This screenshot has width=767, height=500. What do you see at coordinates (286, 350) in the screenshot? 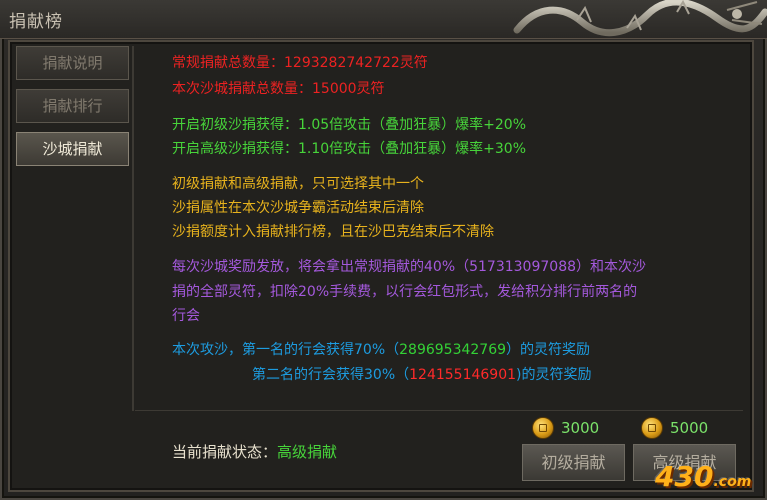
I see `first-place-prefix: 本次攻沙，第一名的行会获得70%（` at bounding box center [286, 350].